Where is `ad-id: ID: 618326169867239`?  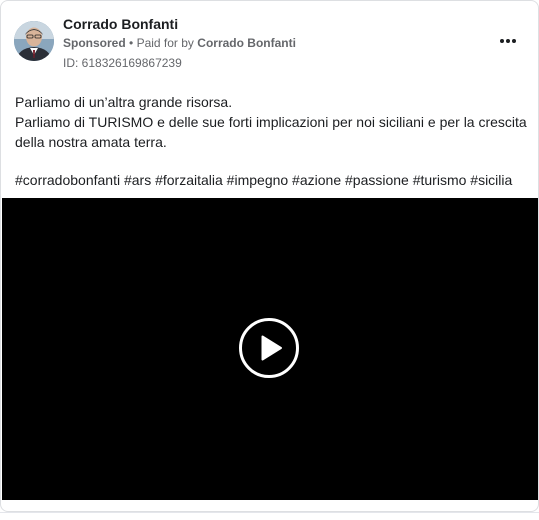
ad-id: ID: 618326169867239 is located at coordinates (122, 63).